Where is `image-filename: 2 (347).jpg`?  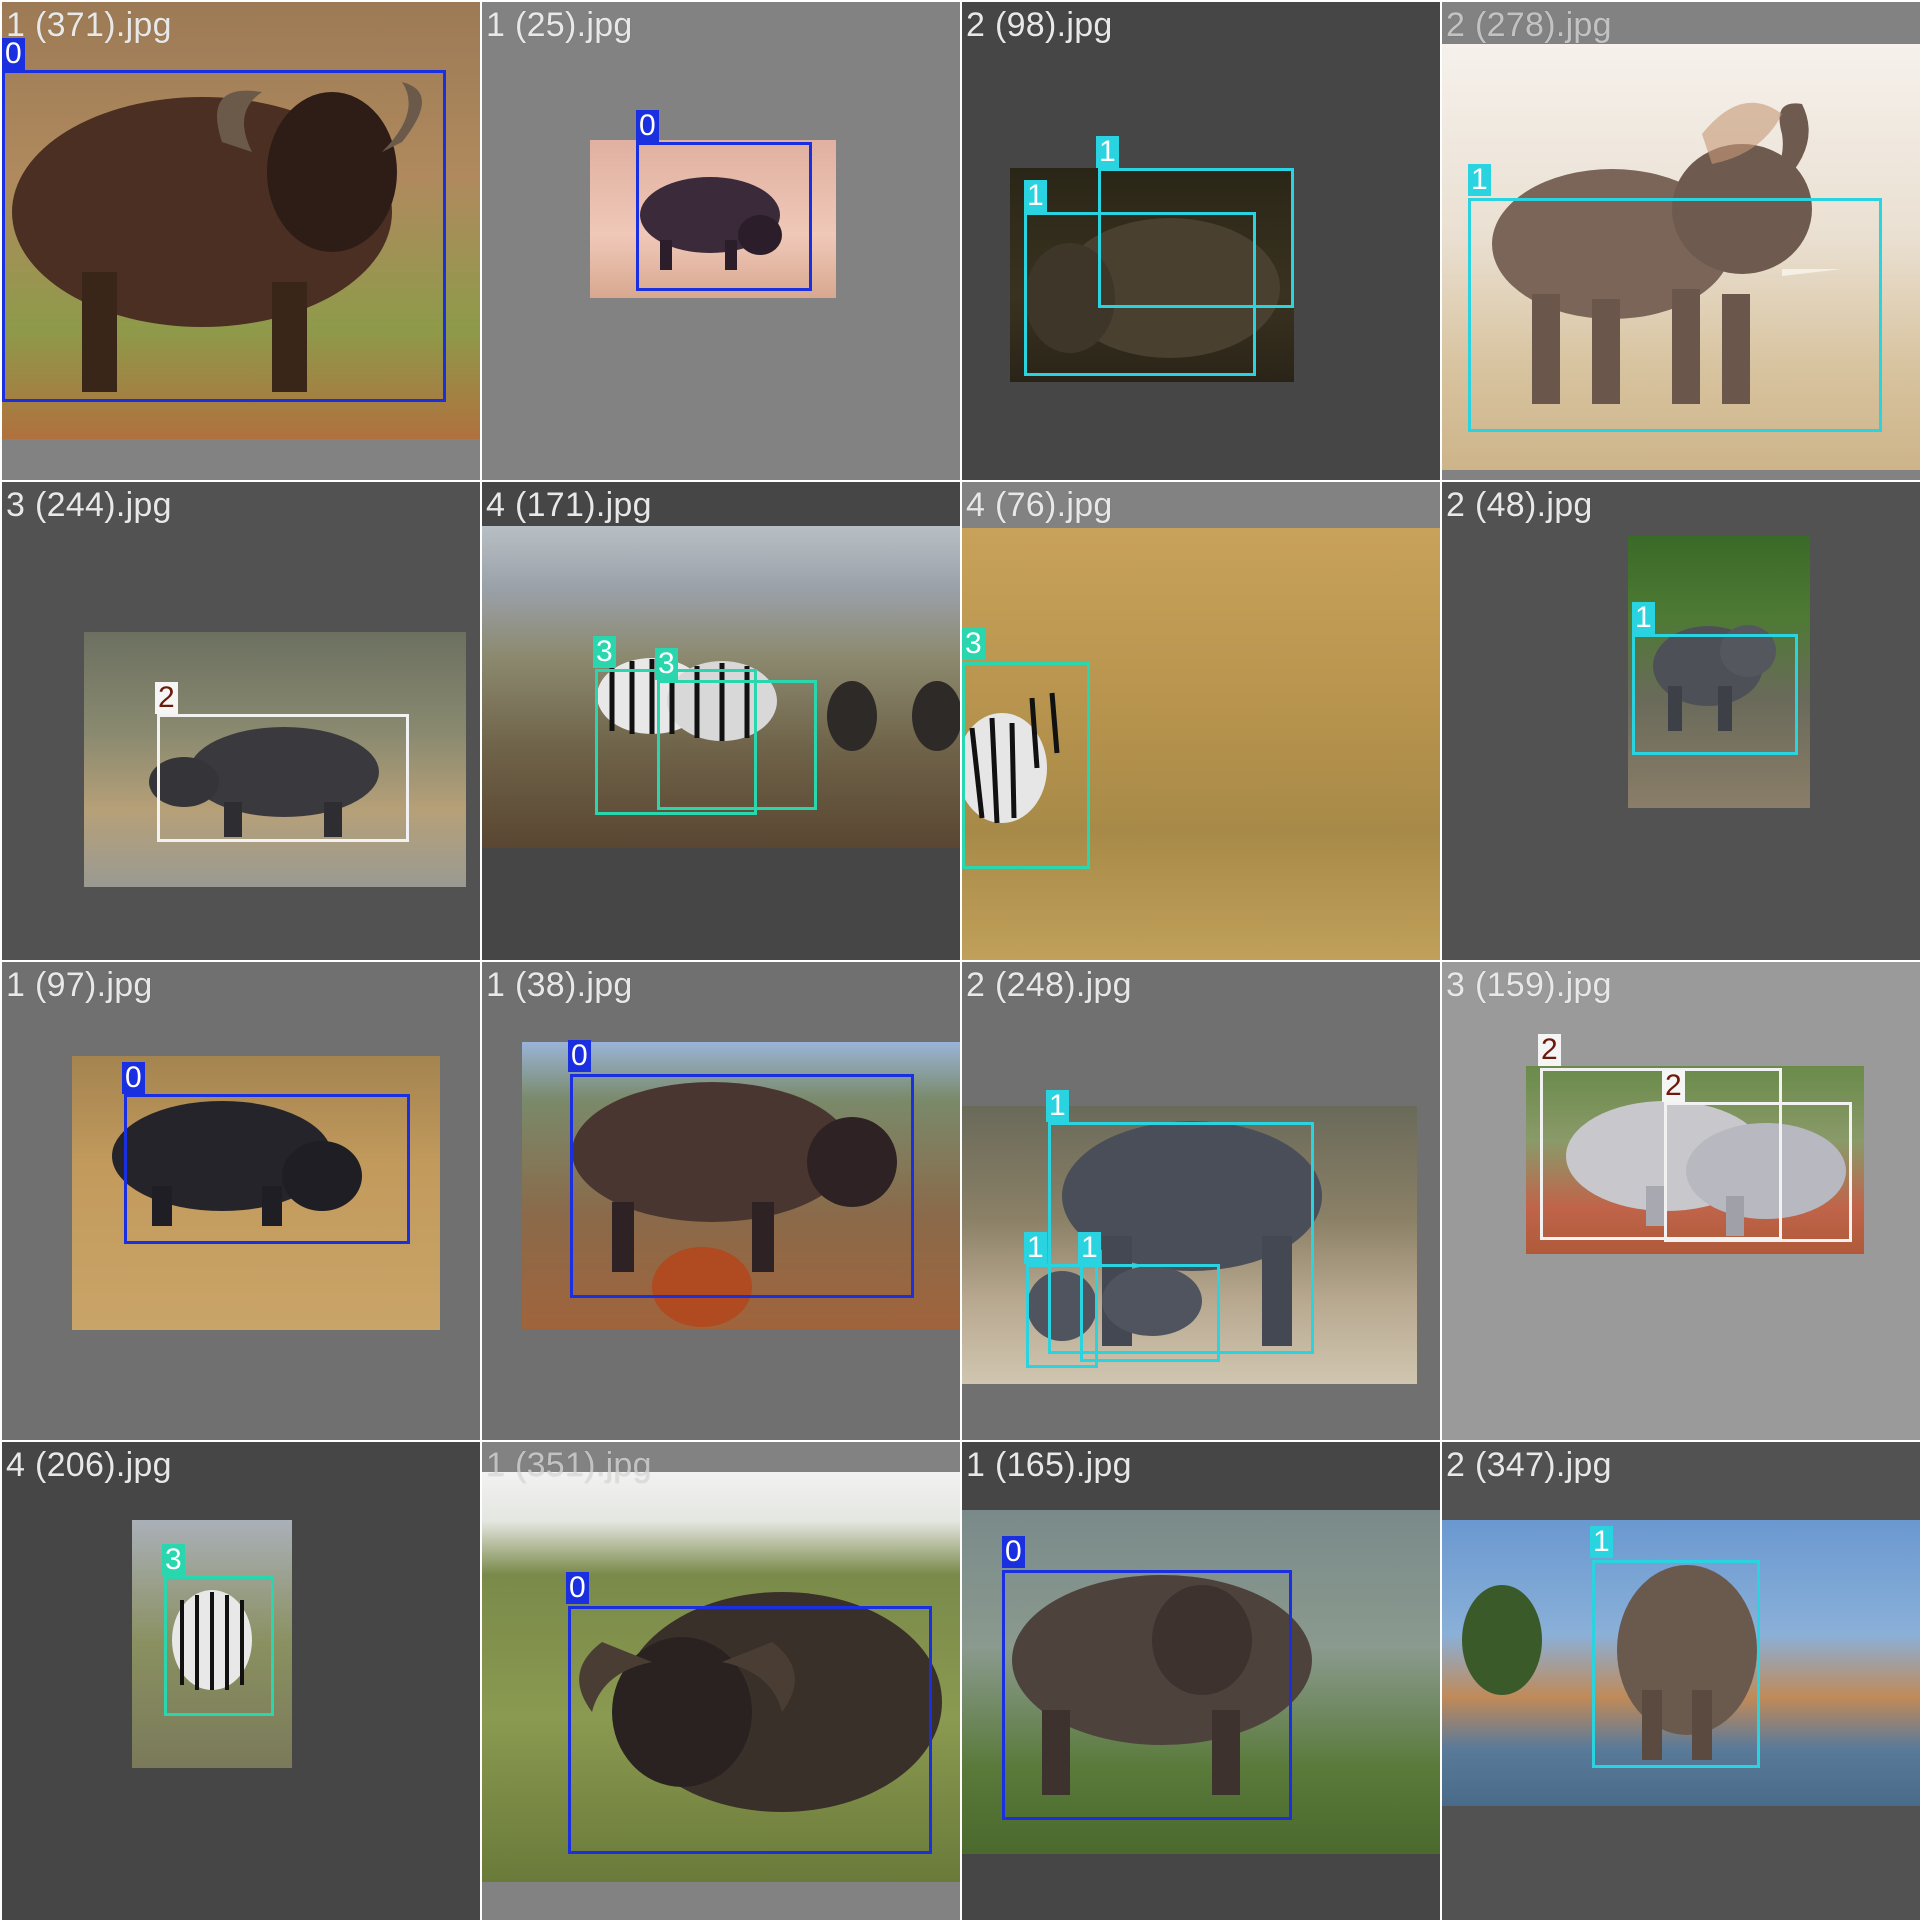 image-filename: 2 (347).jpg is located at coordinates (1529, 1465).